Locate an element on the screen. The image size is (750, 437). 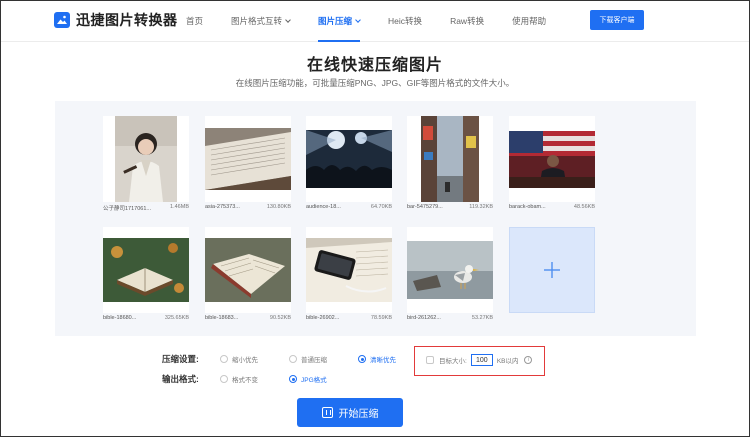
file-size: 90.52KB is located at coordinates (280, 318).